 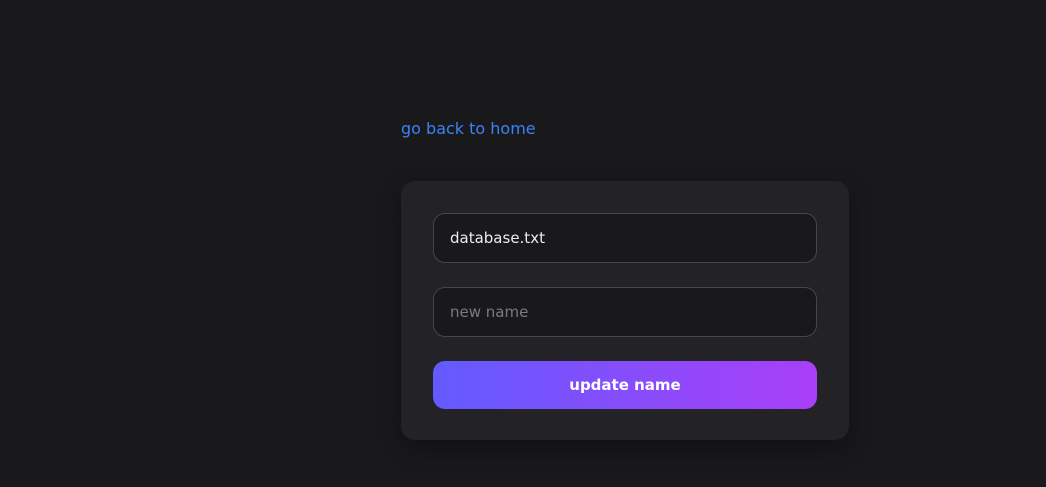 I want to click on new-name-input, so click(x=625, y=312).